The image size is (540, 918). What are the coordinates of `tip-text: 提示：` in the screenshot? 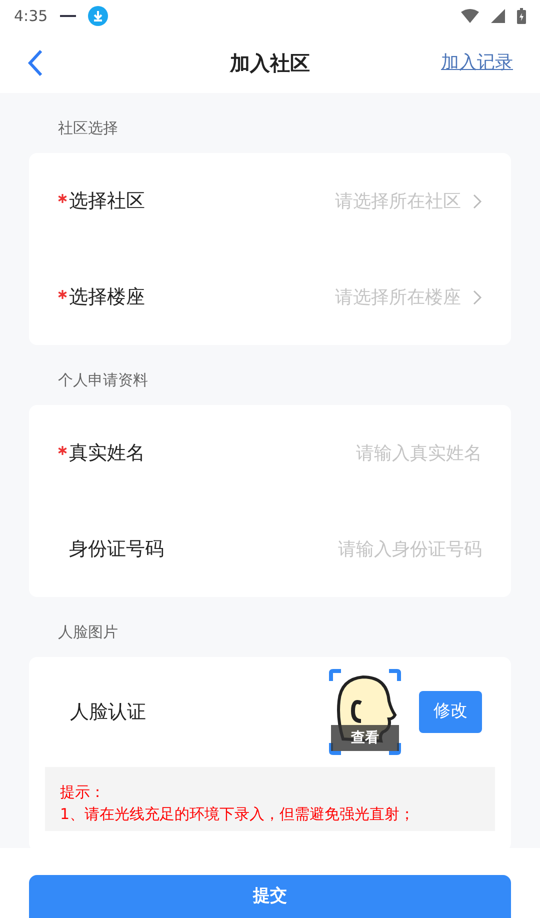 It's located at (83, 792).